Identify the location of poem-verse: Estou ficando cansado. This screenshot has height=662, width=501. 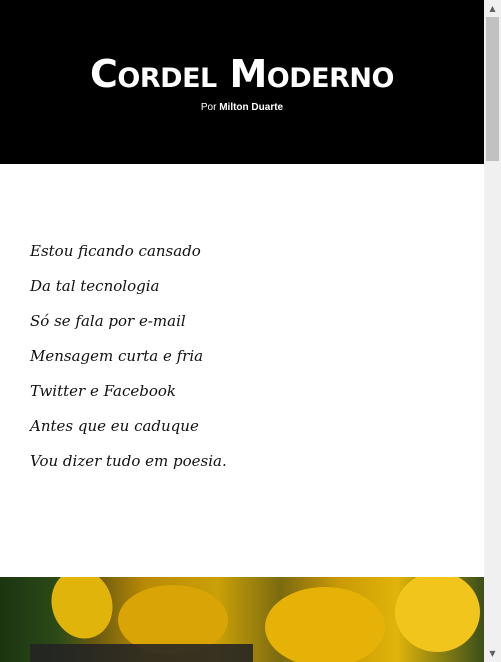
(115, 251).